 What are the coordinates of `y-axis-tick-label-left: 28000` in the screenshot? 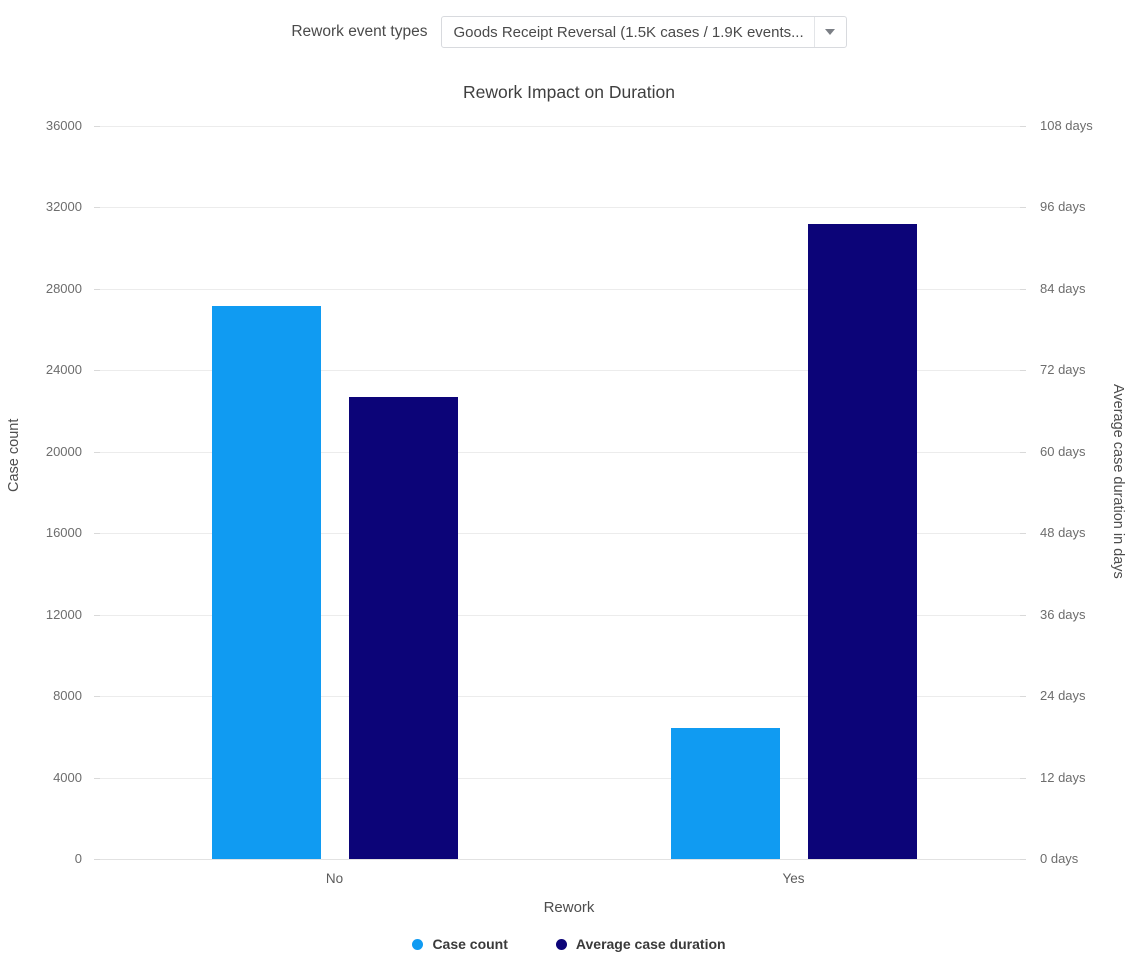 It's located at (63, 288).